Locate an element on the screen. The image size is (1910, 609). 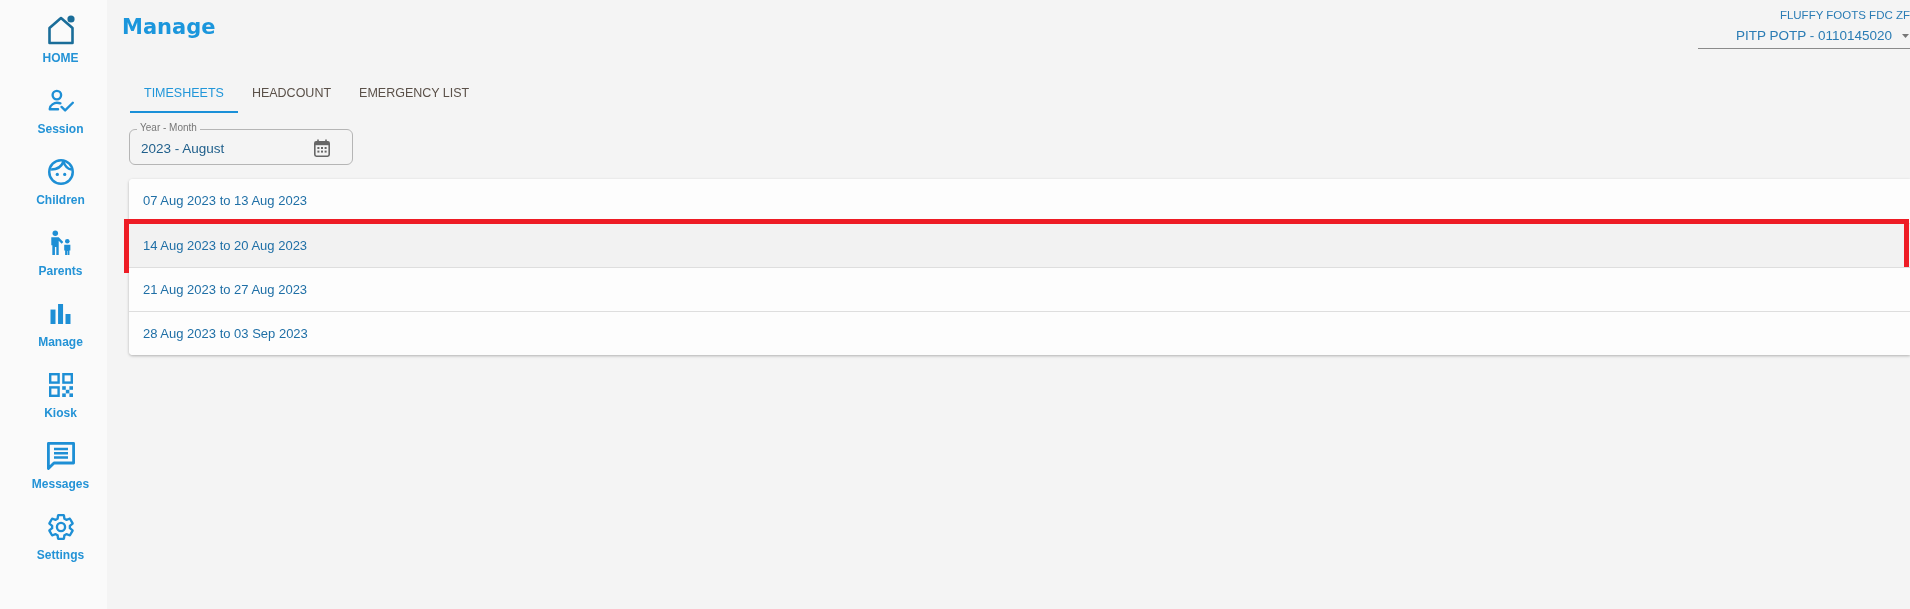
qr-code-icon is located at coordinates (60, 385).